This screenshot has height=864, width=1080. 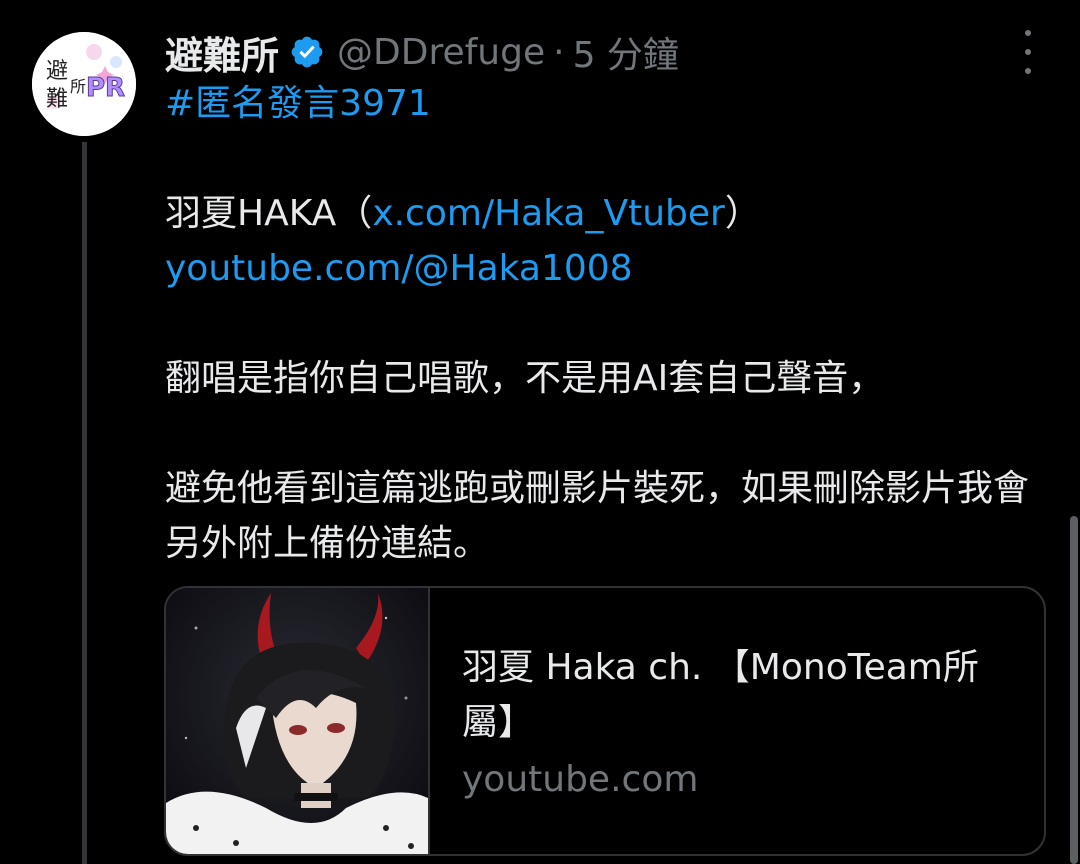 I want to click on card-divider, so click(x=429, y=721).